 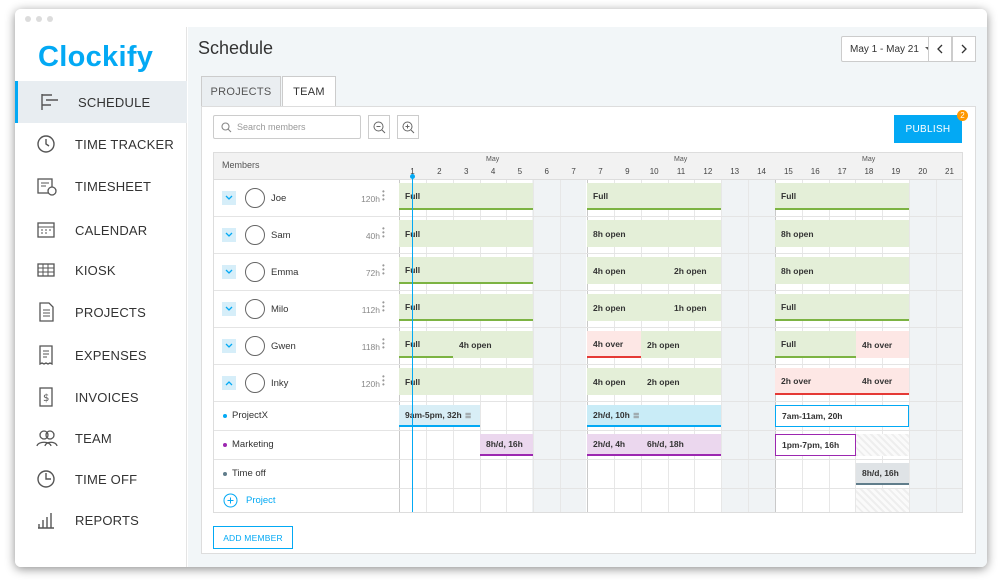 What do you see at coordinates (101, 438) in the screenshot?
I see `sidebar-item-team: TEAM` at bounding box center [101, 438].